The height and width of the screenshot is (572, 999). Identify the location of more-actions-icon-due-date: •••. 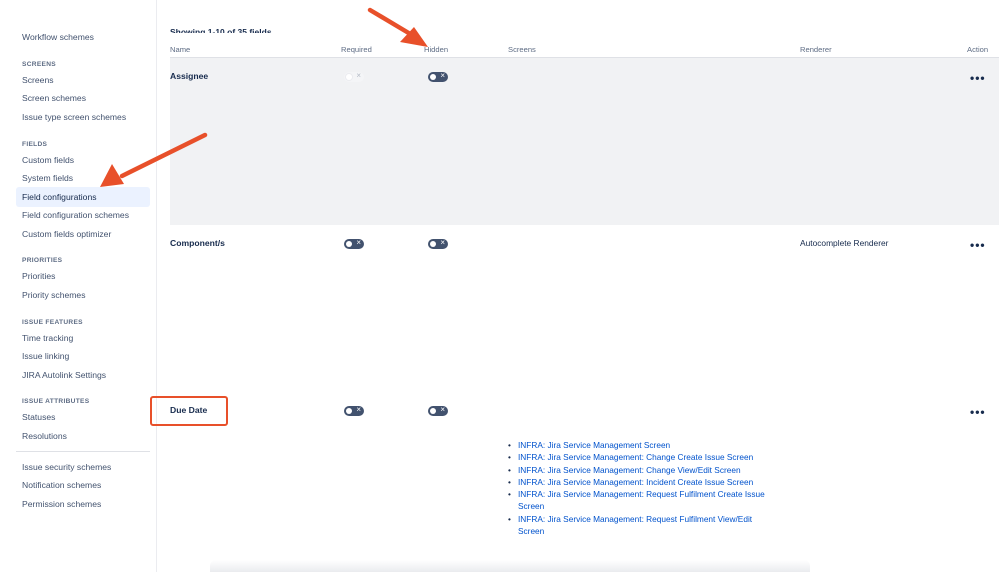
(978, 412).